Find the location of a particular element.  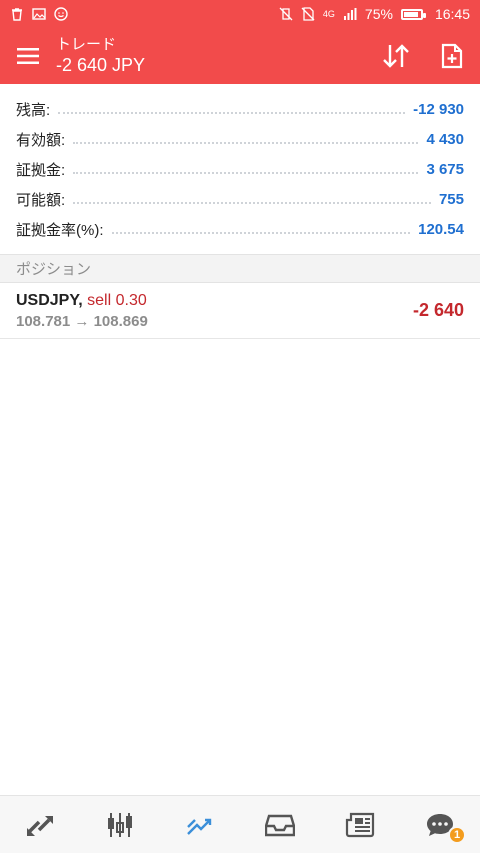

trash-icon is located at coordinates (17, 14).